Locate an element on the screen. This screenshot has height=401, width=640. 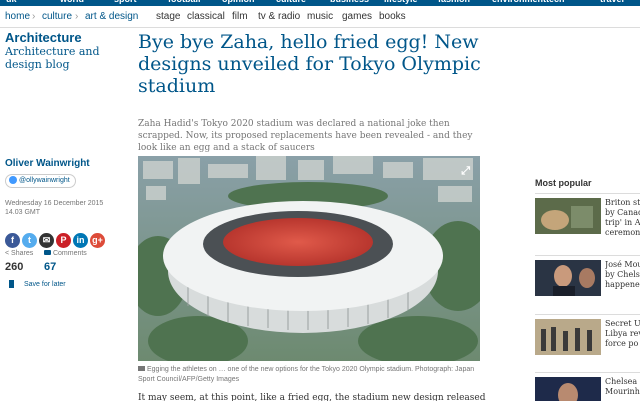
publish-date: Wednesday 16 December 2015 14.03 GMT is located at coordinates (60, 208).